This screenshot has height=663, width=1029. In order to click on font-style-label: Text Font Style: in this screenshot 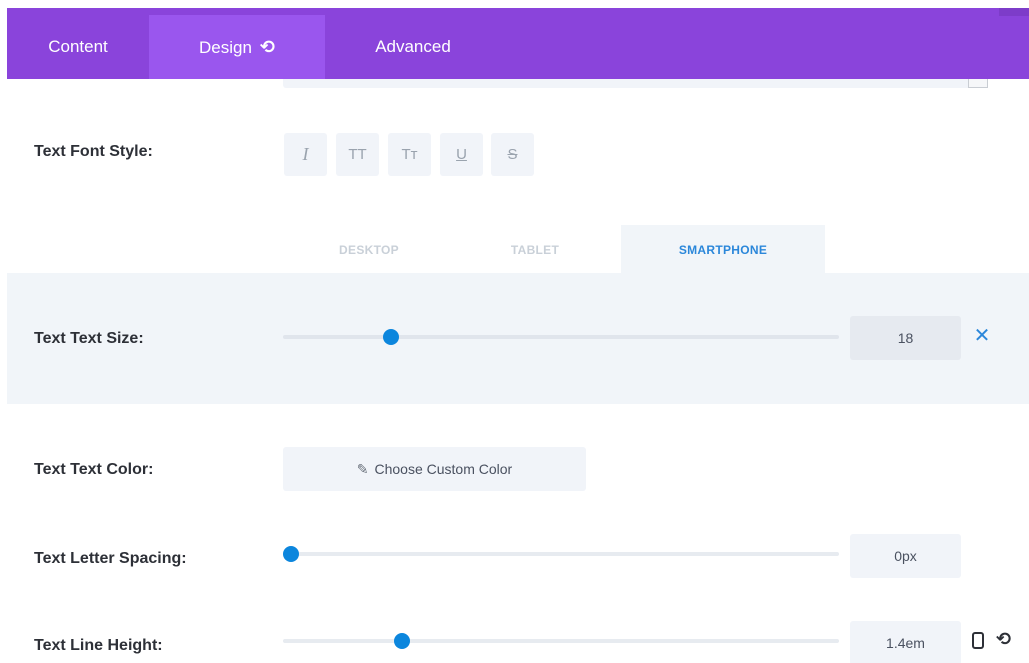, I will do `click(93, 151)`.